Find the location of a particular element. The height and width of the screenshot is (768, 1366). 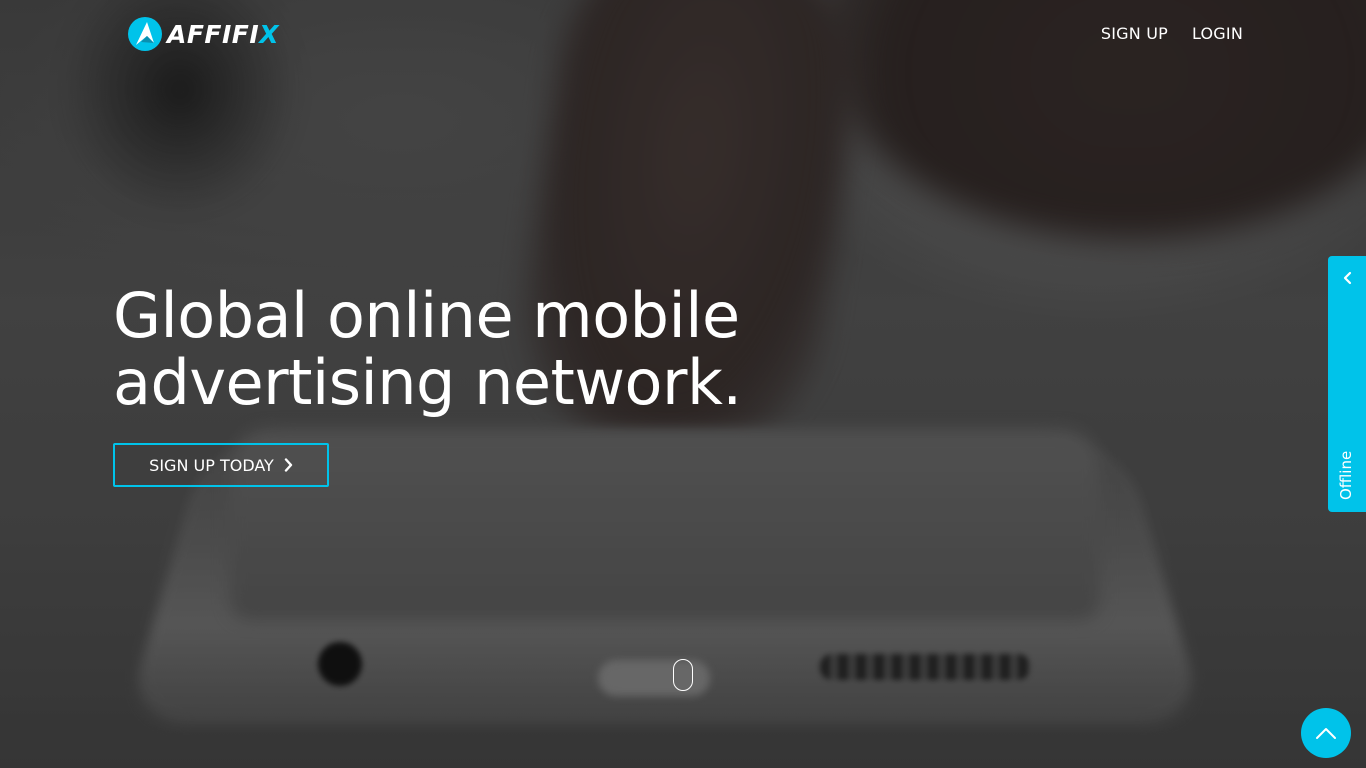

hero-title-line2: advertising network. is located at coordinates (427, 382).